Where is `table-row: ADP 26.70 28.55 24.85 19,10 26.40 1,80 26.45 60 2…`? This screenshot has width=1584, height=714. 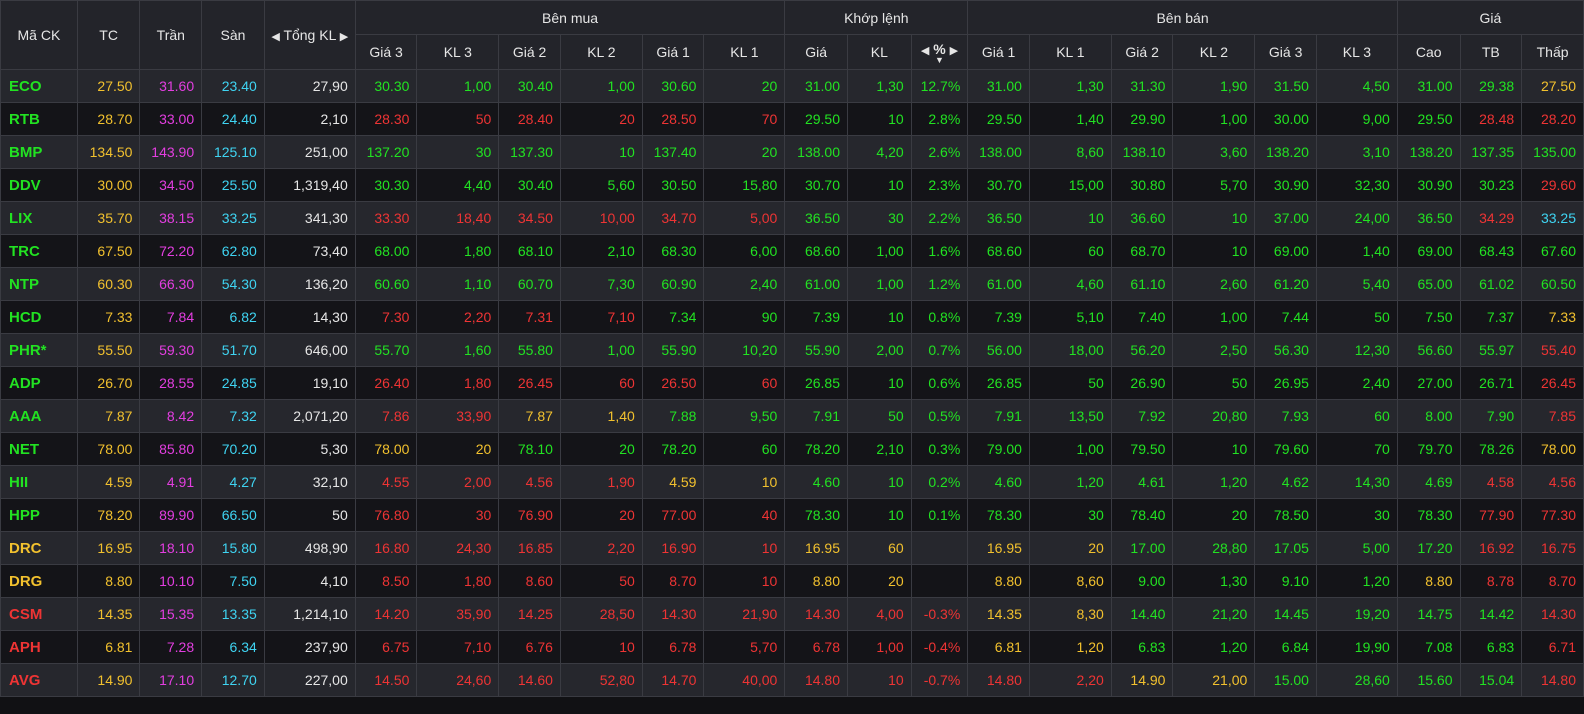
table-row: ADP 26.70 28.55 24.85 19,10 26.40 1,80 26.45 60 2… is located at coordinates (792, 383).